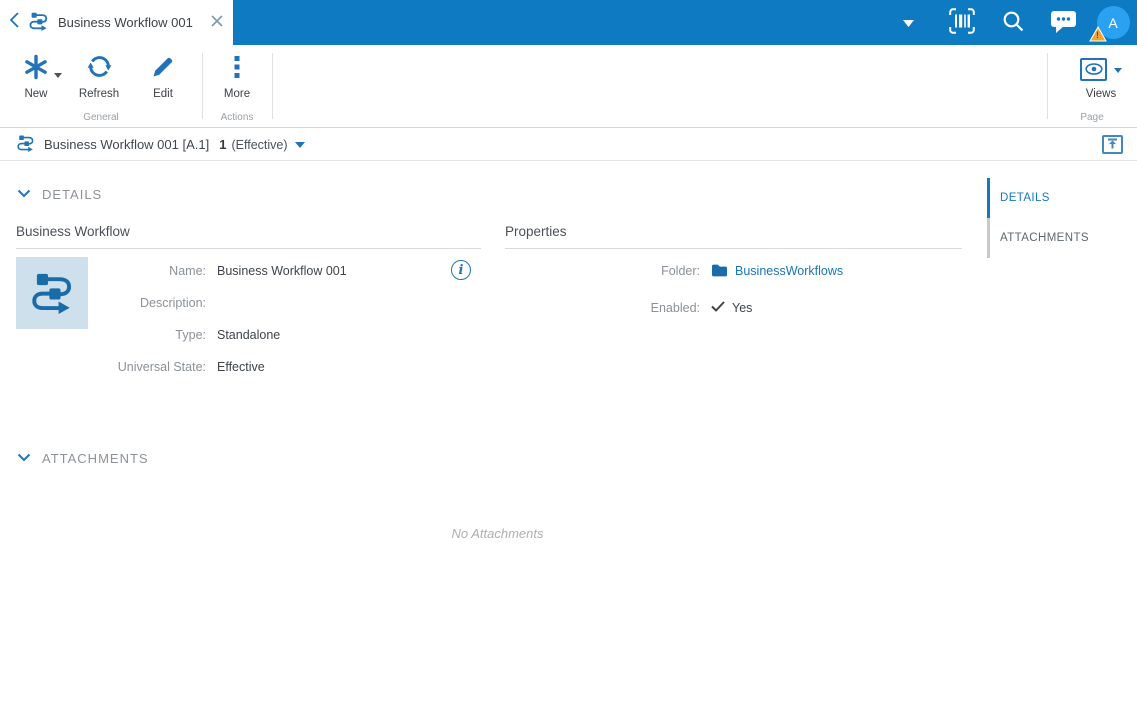 The image size is (1137, 722). I want to click on field-folder: Folder: BusinessWorkflows, so click(691, 271).